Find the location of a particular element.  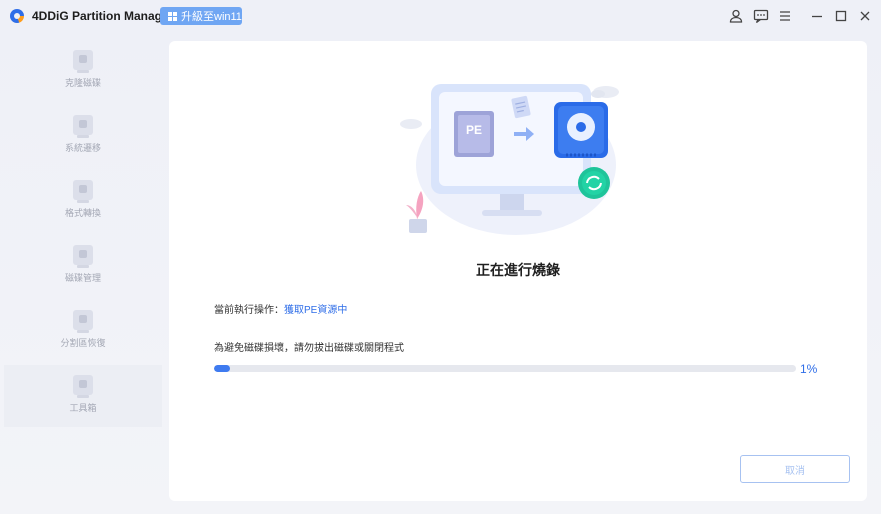

minimize-icon is located at coordinates (817, 16).